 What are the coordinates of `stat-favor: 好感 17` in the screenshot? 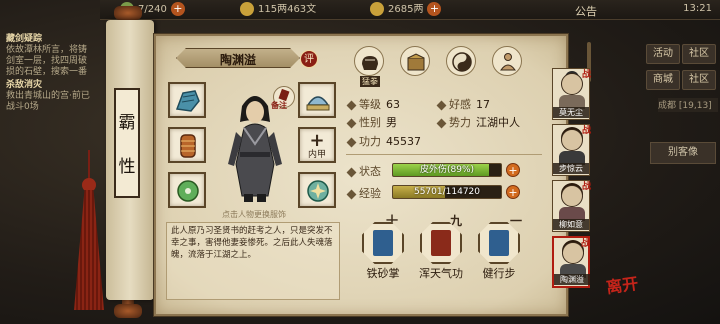 It's located at (463, 104).